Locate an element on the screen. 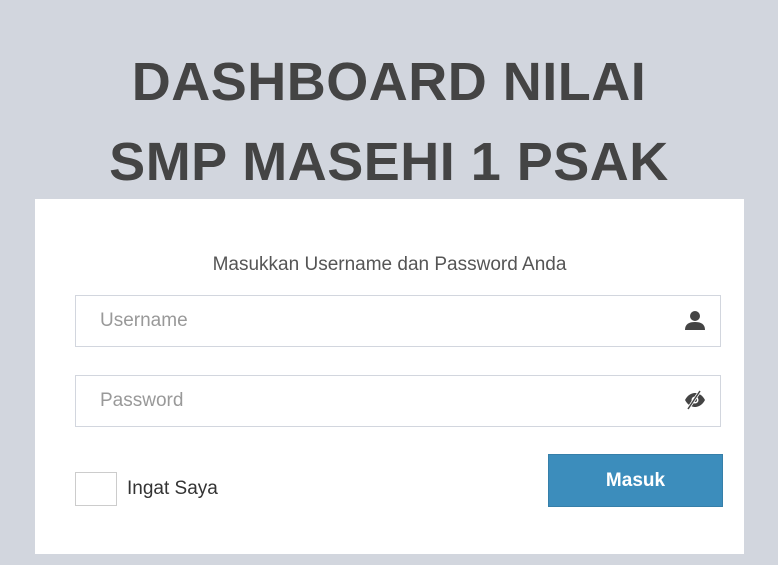 Image resolution: width=778 pixels, height=565 pixels. password-field is located at coordinates (398, 401).